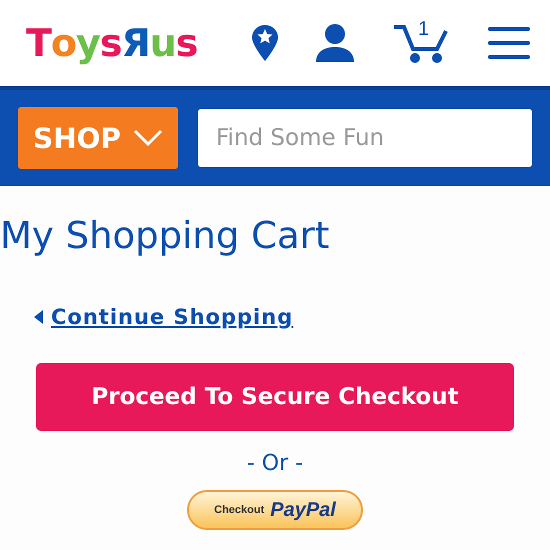 This screenshot has height=550, width=550. I want to click on search-field: Find Some Fun, so click(365, 138).